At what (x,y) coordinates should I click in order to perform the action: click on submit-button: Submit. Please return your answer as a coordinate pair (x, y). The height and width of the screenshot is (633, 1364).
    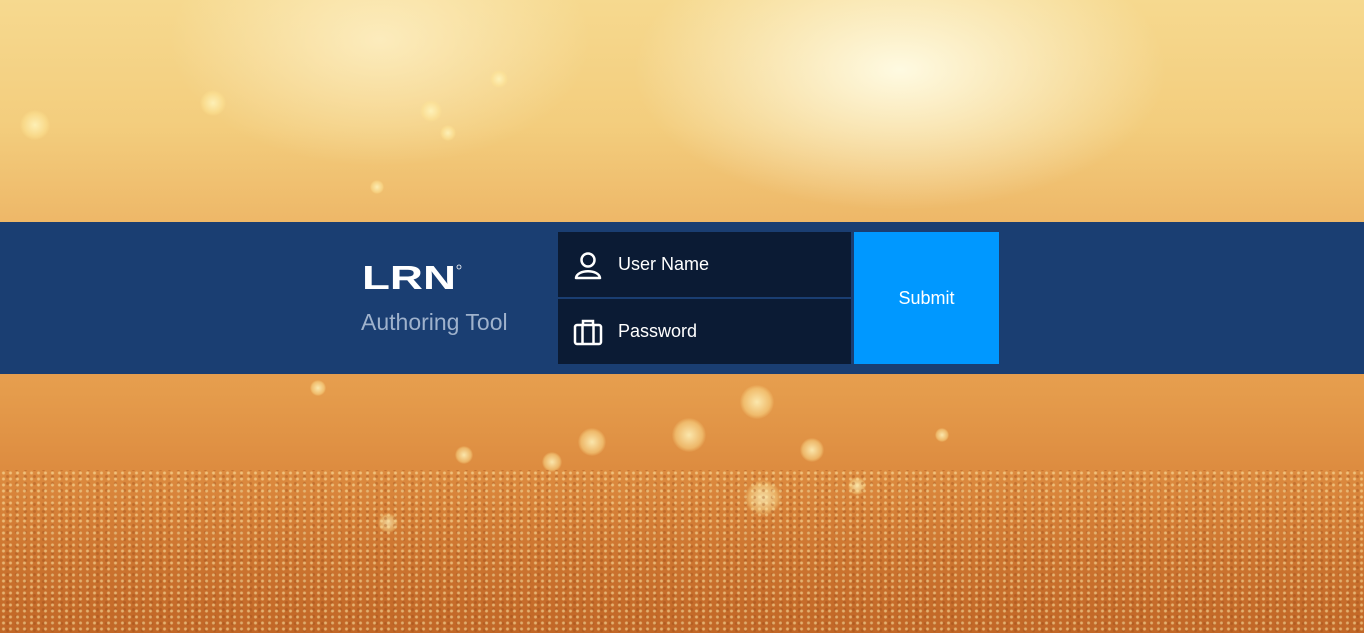
    Looking at the image, I should click on (926, 298).